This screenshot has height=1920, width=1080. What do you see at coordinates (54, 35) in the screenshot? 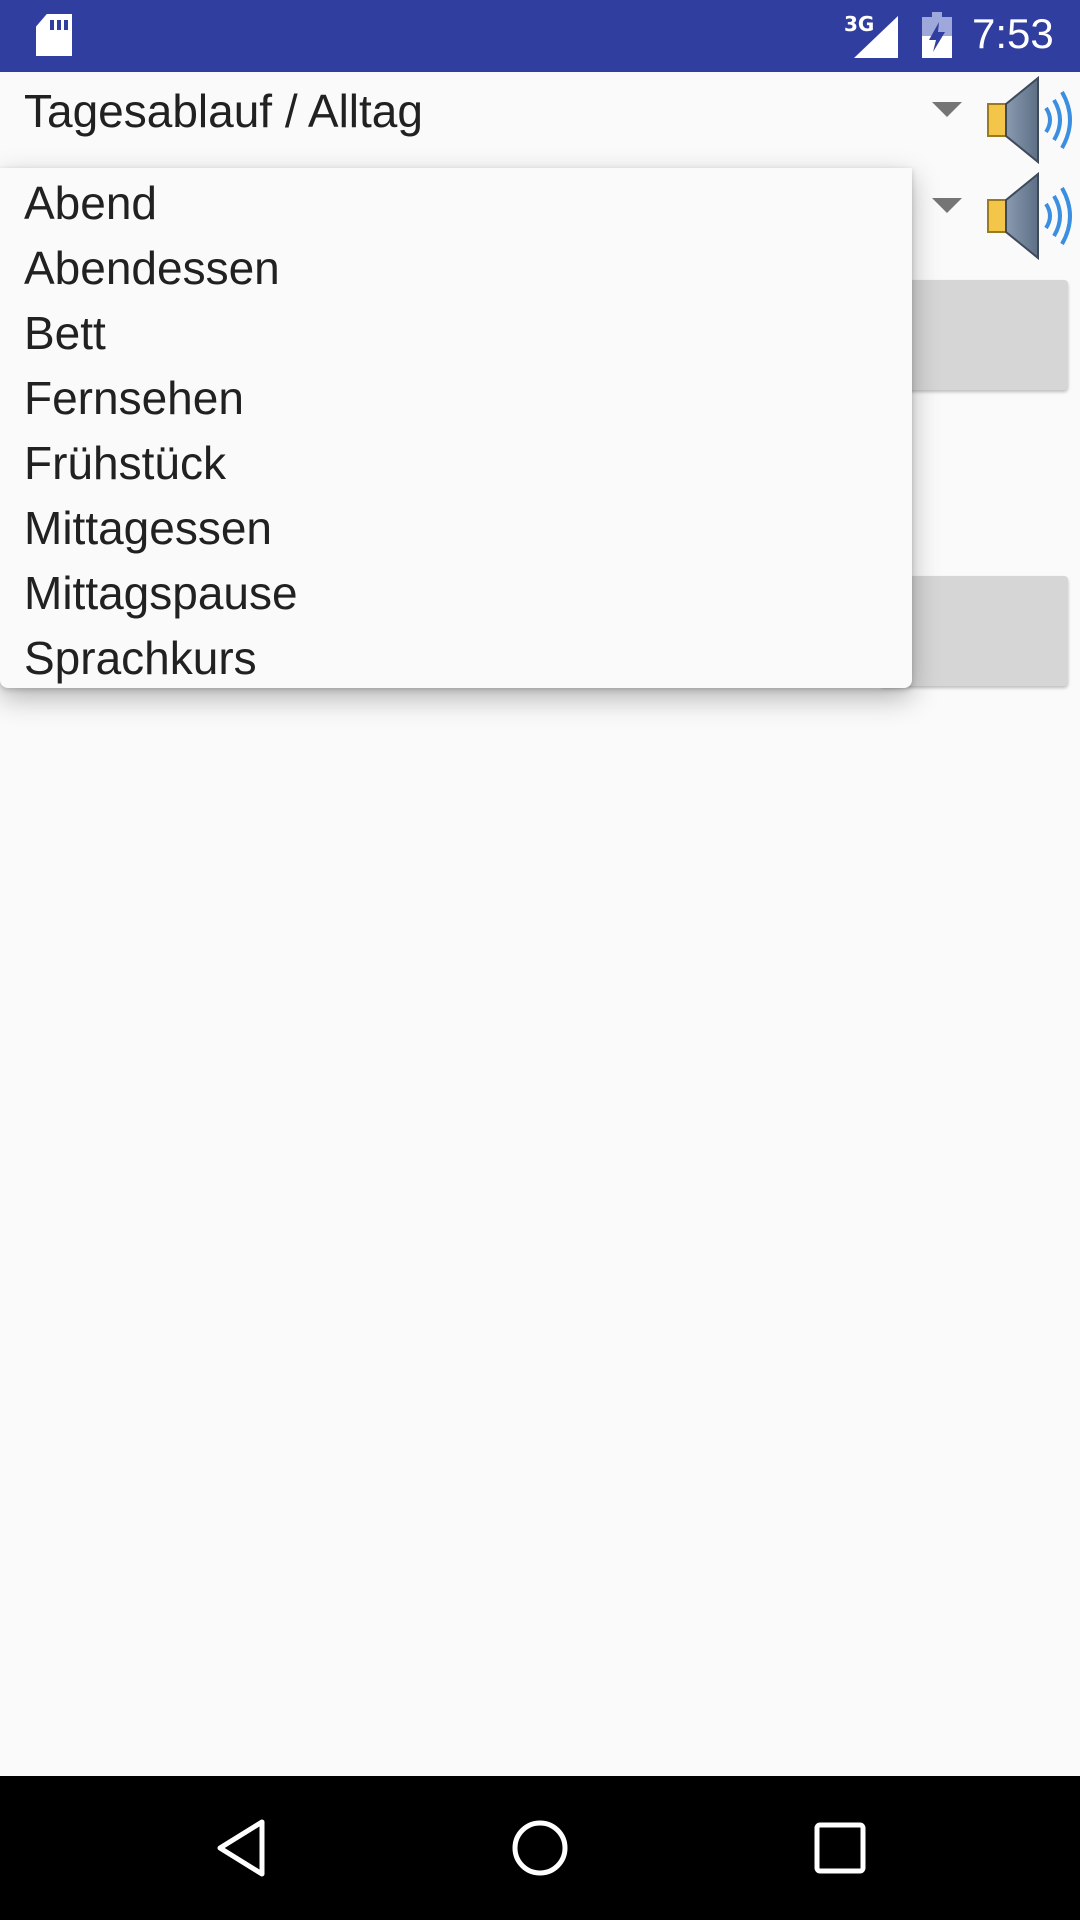
I see `sd-card-icon` at bounding box center [54, 35].